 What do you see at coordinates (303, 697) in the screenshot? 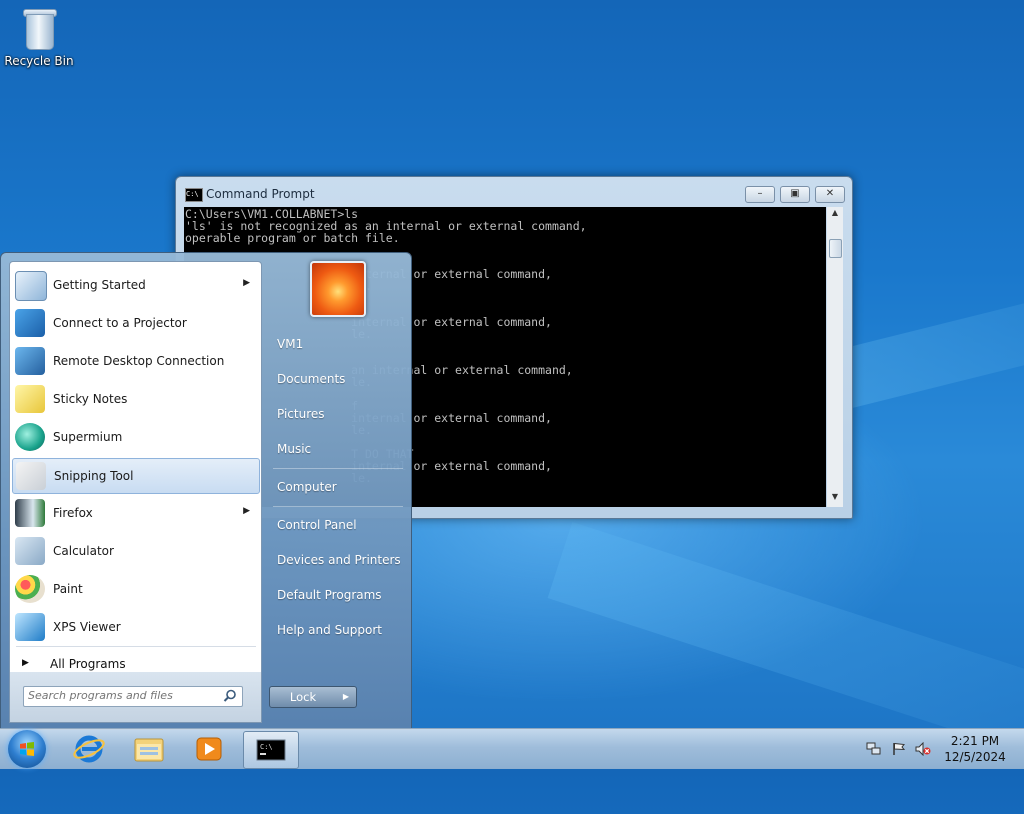
I see `lock-button: Lock` at bounding box center [303, 697].